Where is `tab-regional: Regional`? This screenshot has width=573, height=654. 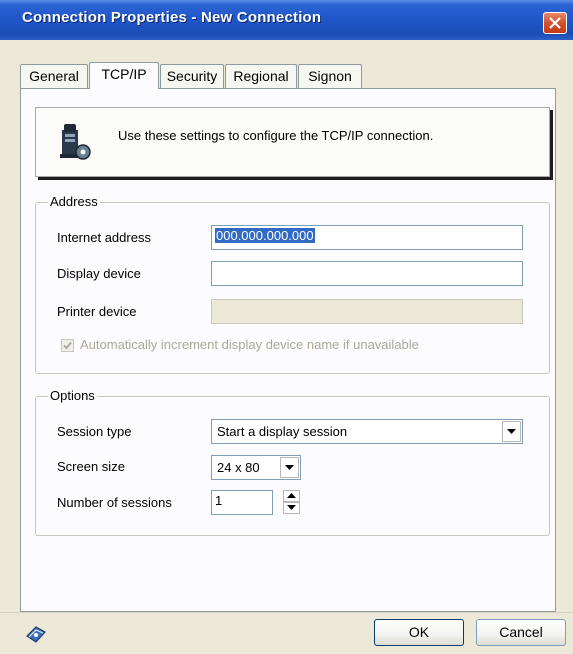 tab-regional: Regional is located at coordinates (261, 76).